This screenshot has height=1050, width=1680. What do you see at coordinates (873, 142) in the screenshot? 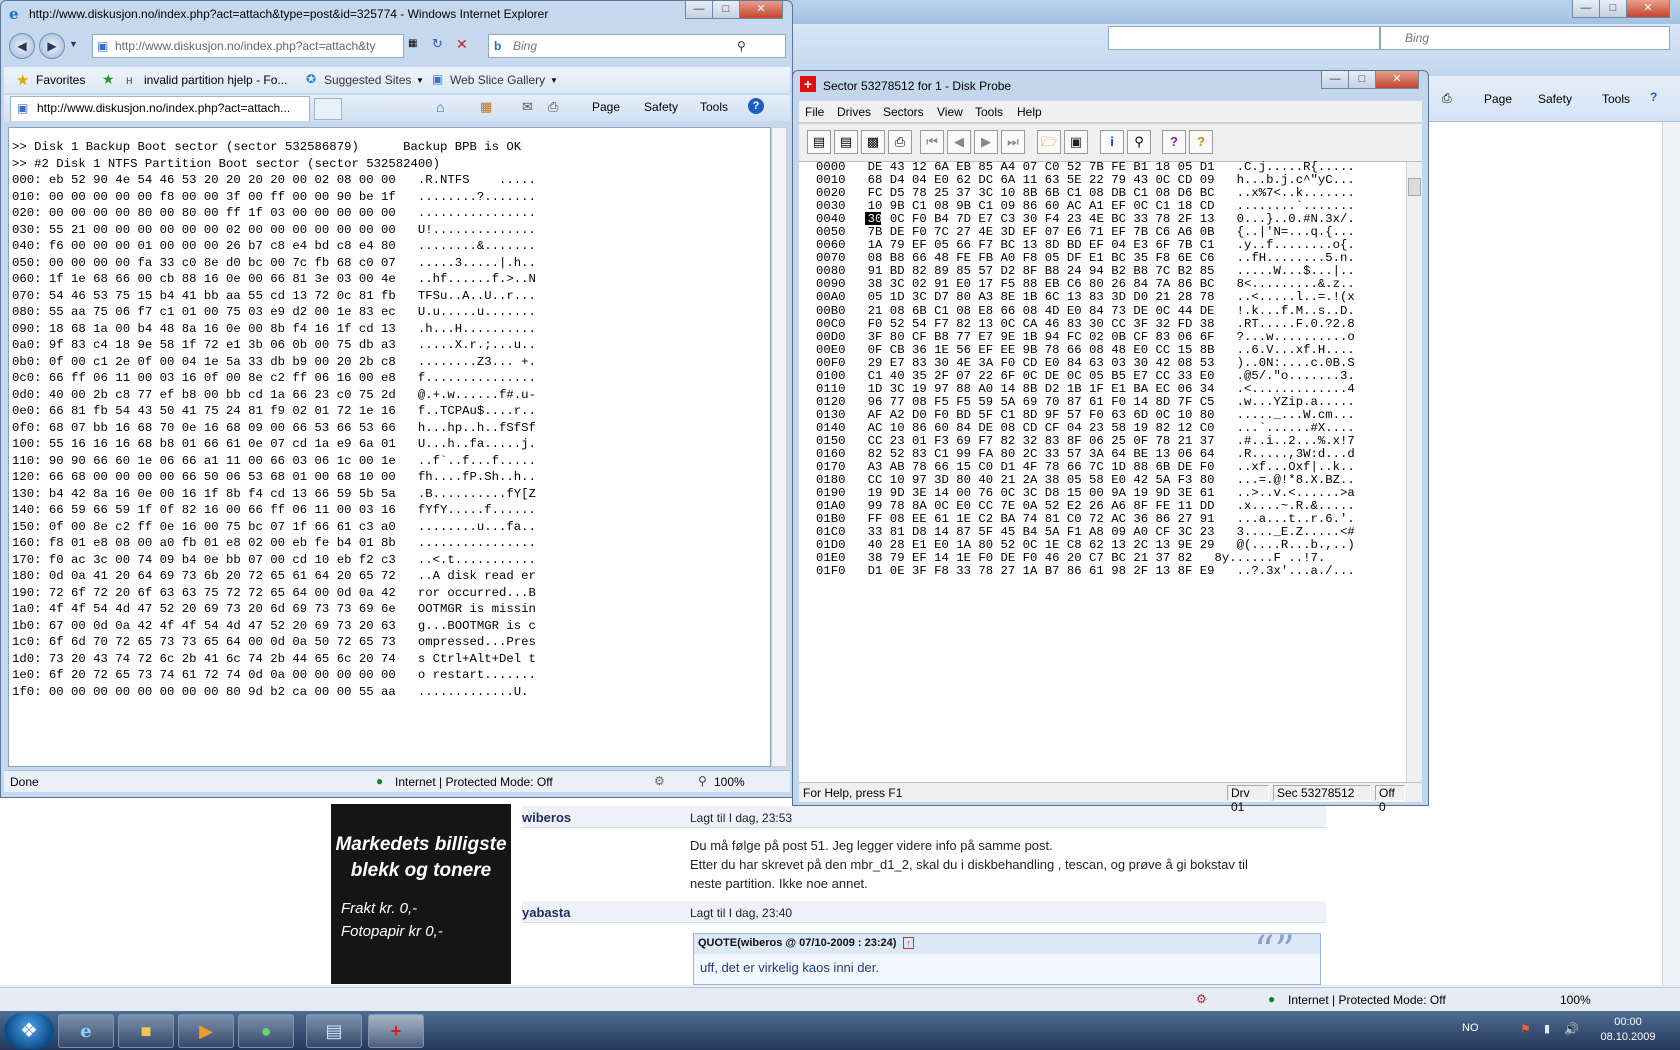
I see `copy-icon: ▩` at bounding box center [873, 142].